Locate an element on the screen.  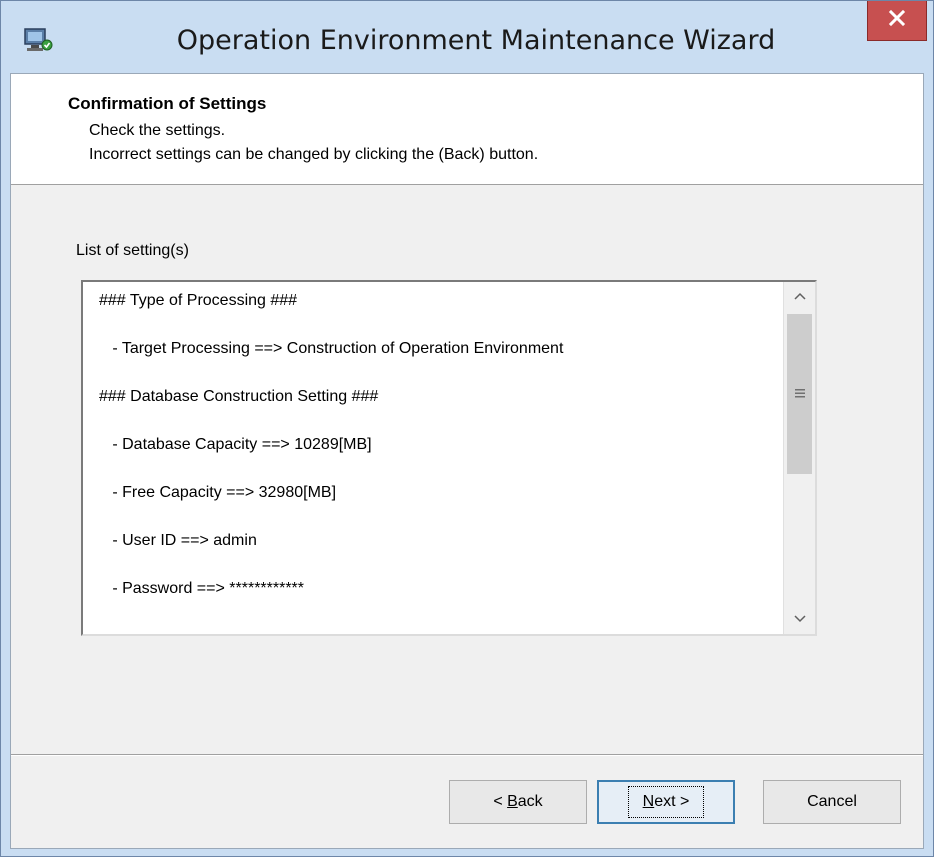
chevron-up-icon is located at coordinates (800, 297).